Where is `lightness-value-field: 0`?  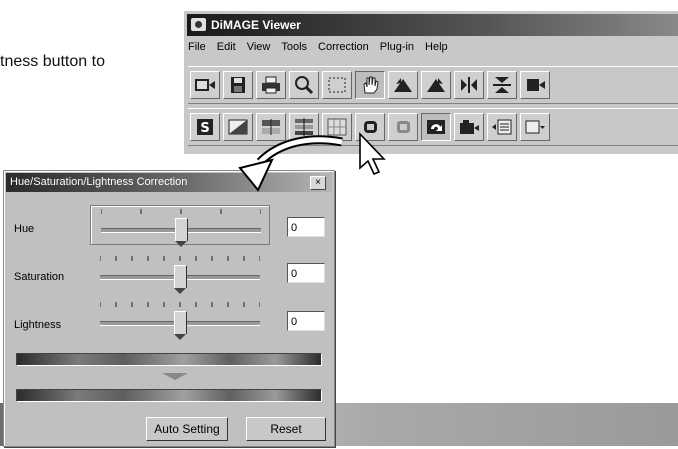 lightness-value-field: 0 is located at coordinates (306, 321).